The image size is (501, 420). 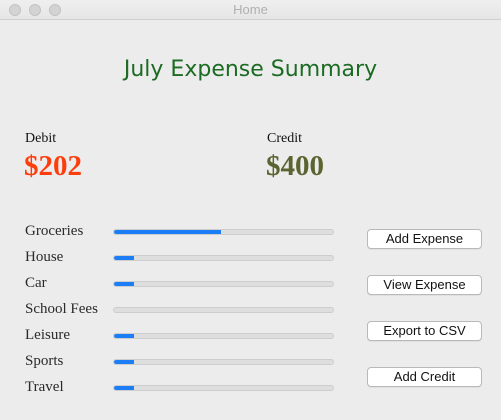 What do you see at coordinates (223, 388) in the screenshot?
I see `progress-travel` at bounding box center [223, 388].